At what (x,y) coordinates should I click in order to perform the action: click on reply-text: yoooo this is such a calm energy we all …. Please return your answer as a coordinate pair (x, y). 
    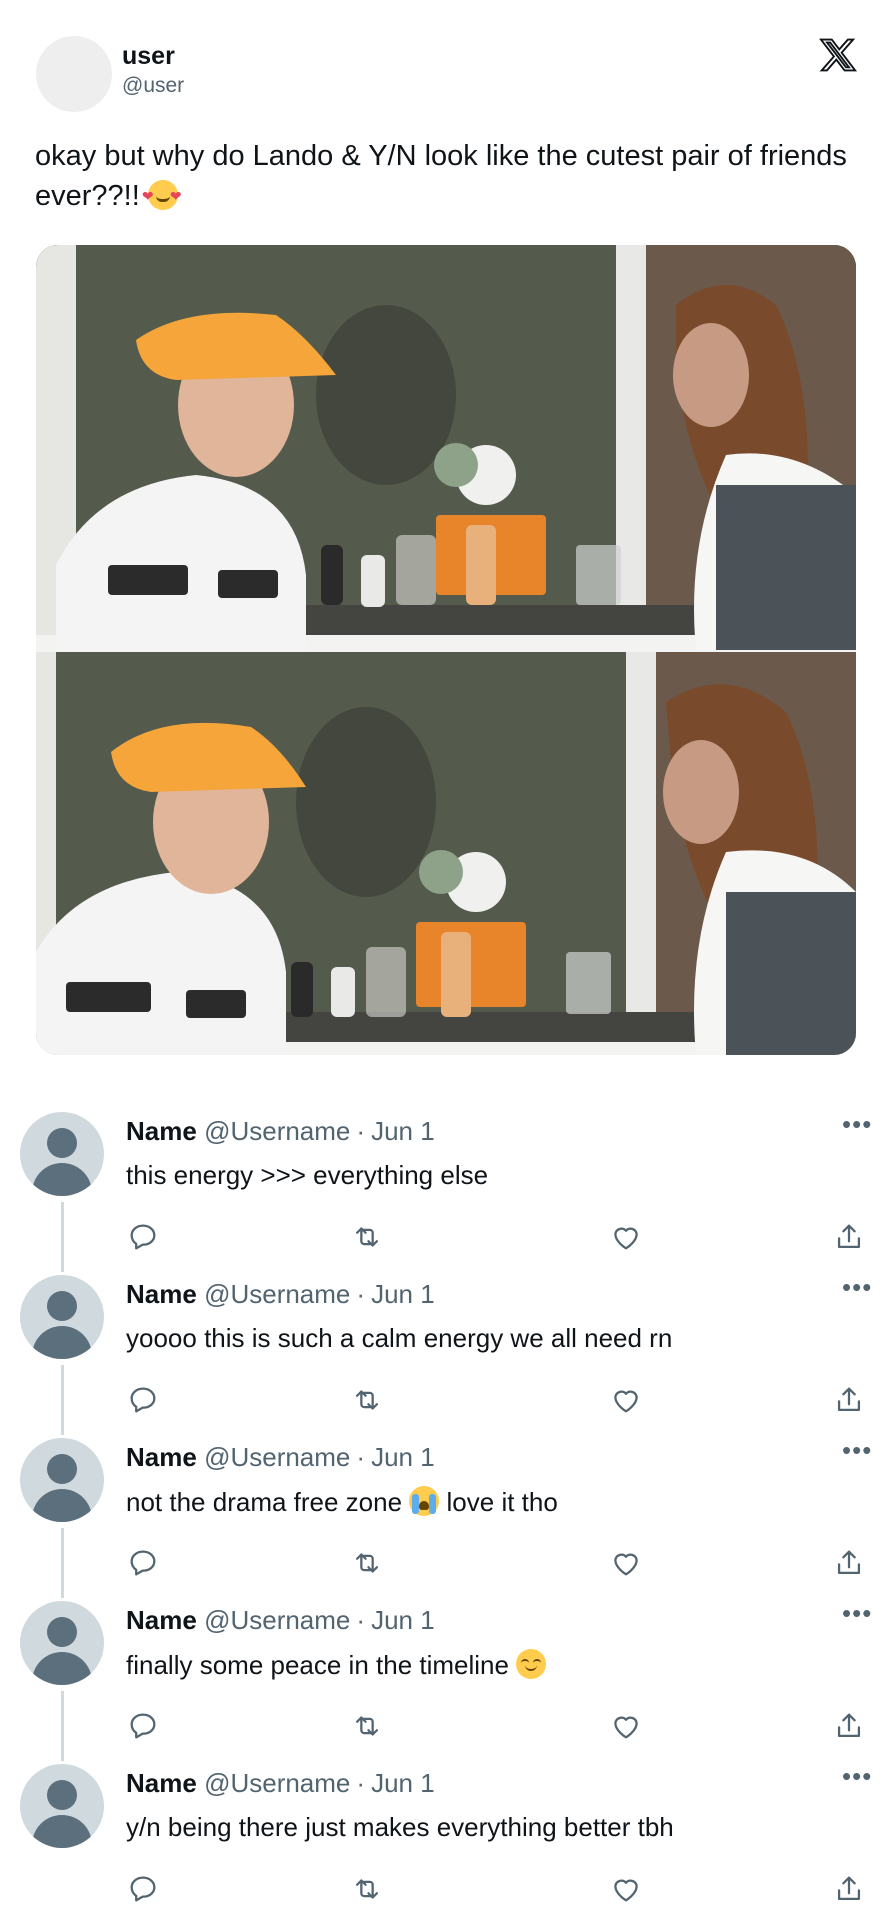
    Looking at the image, I should click on (399, 1338).